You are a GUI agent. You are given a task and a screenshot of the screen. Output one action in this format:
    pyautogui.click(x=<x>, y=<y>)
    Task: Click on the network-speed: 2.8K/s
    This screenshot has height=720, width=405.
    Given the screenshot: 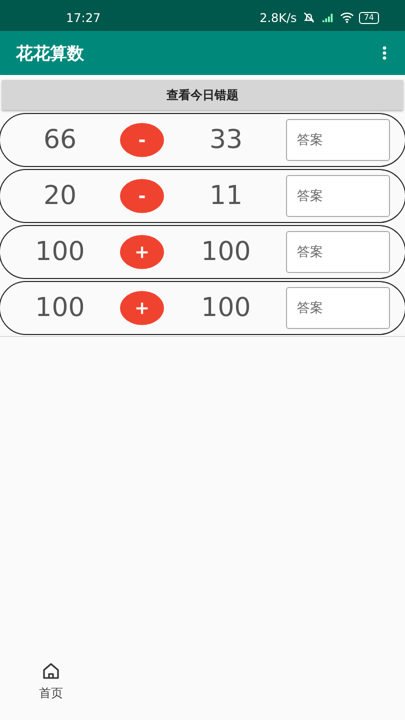 What is the action you would take?
    pyautogui.click(x=278, y=17)
    